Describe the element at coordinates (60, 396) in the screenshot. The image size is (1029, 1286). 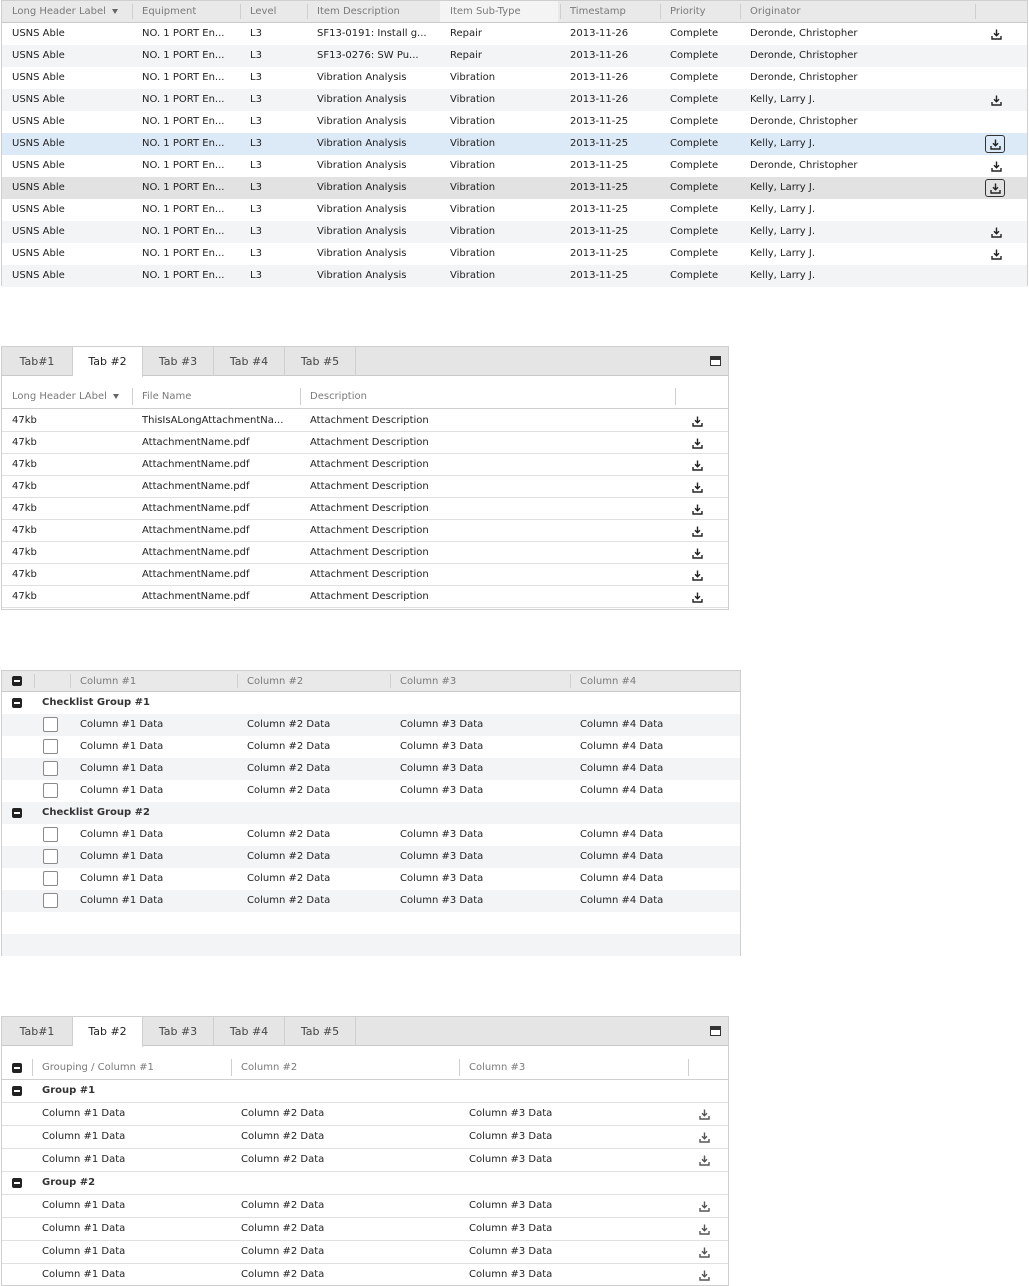
I see `col-header-long-label: Long Header LAbel` at that location.